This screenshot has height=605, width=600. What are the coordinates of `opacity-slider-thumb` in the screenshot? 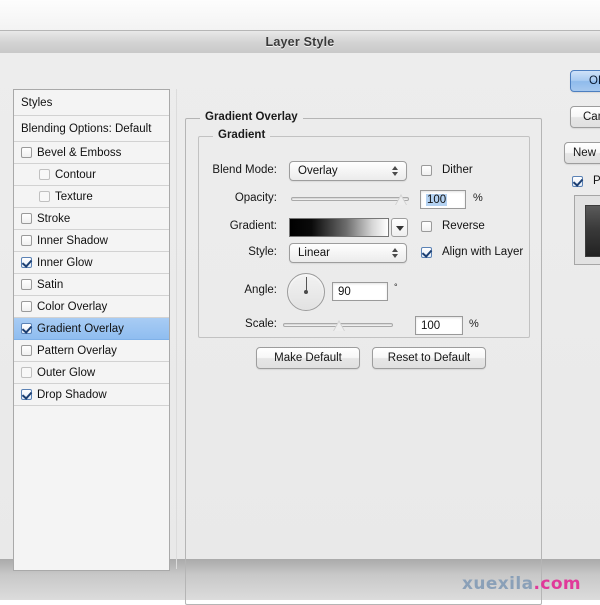 It's located at (401, 200).